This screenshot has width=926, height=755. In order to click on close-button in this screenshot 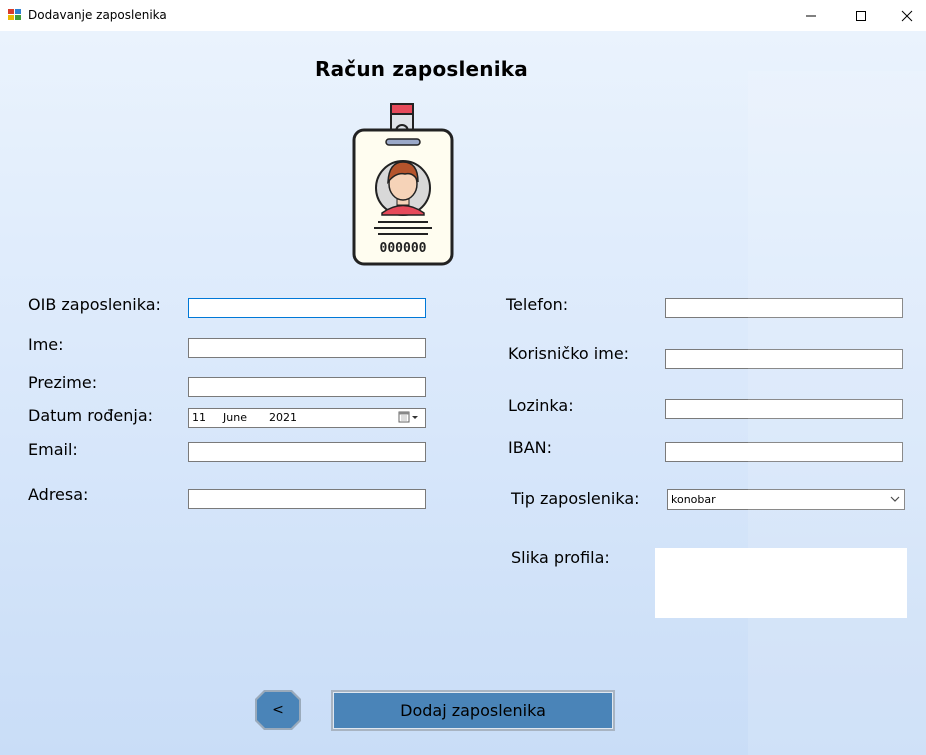, I will do `click(905, 15)`.